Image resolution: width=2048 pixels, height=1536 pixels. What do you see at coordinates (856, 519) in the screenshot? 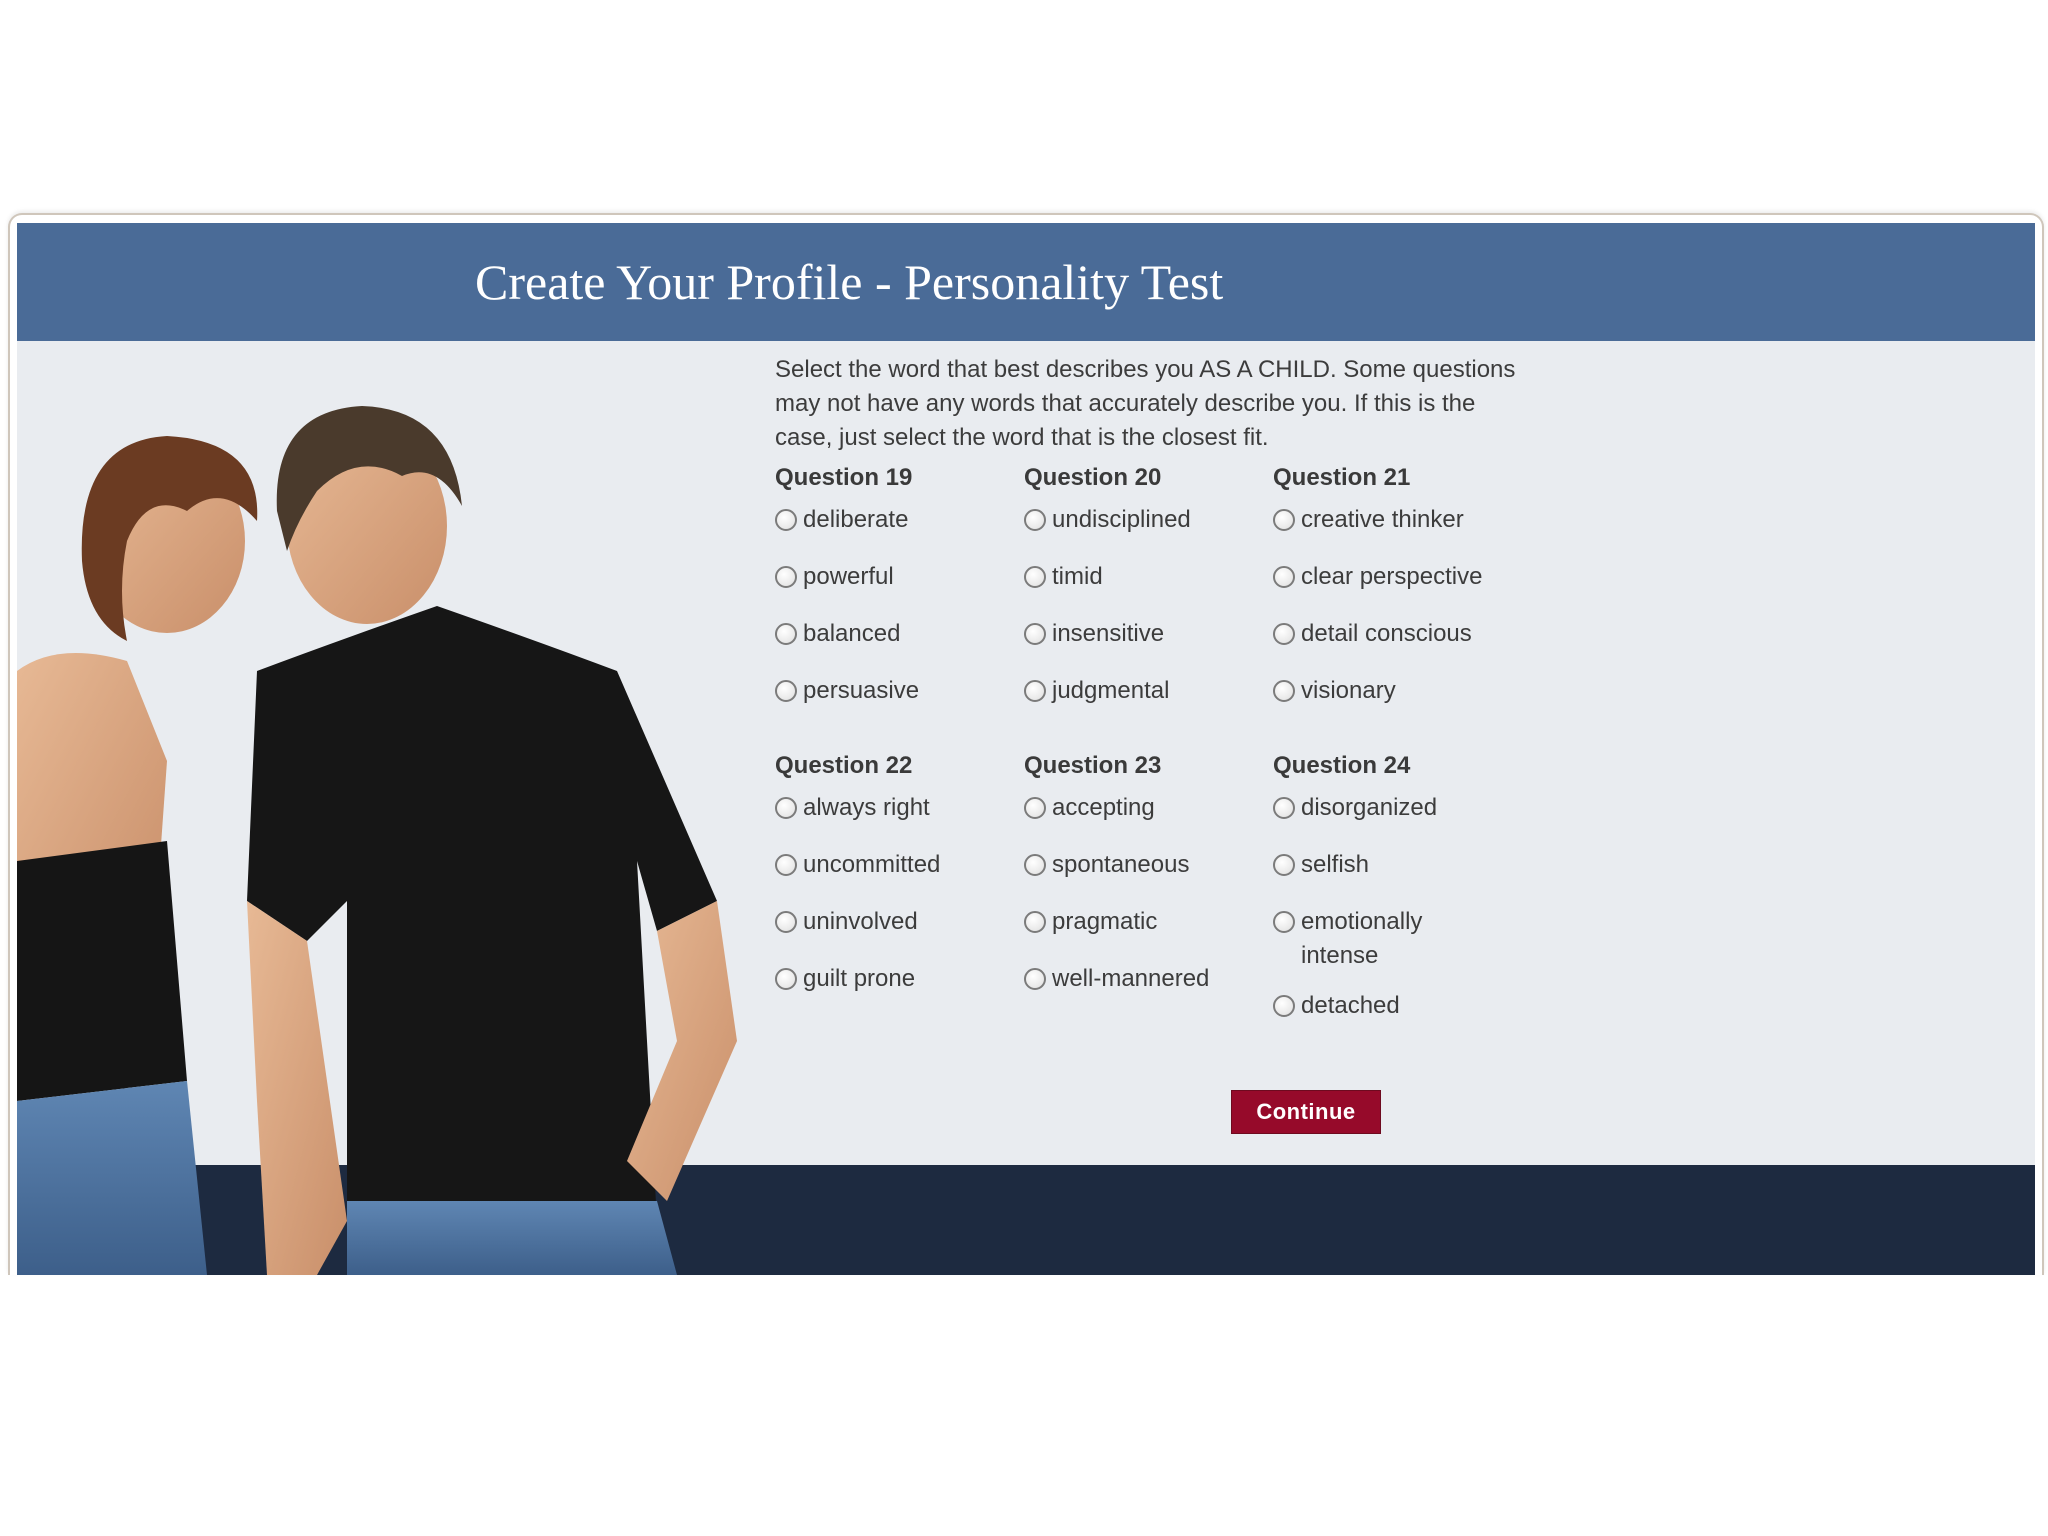
I see `option-label: deliberate` at bounding box center [856, 519].